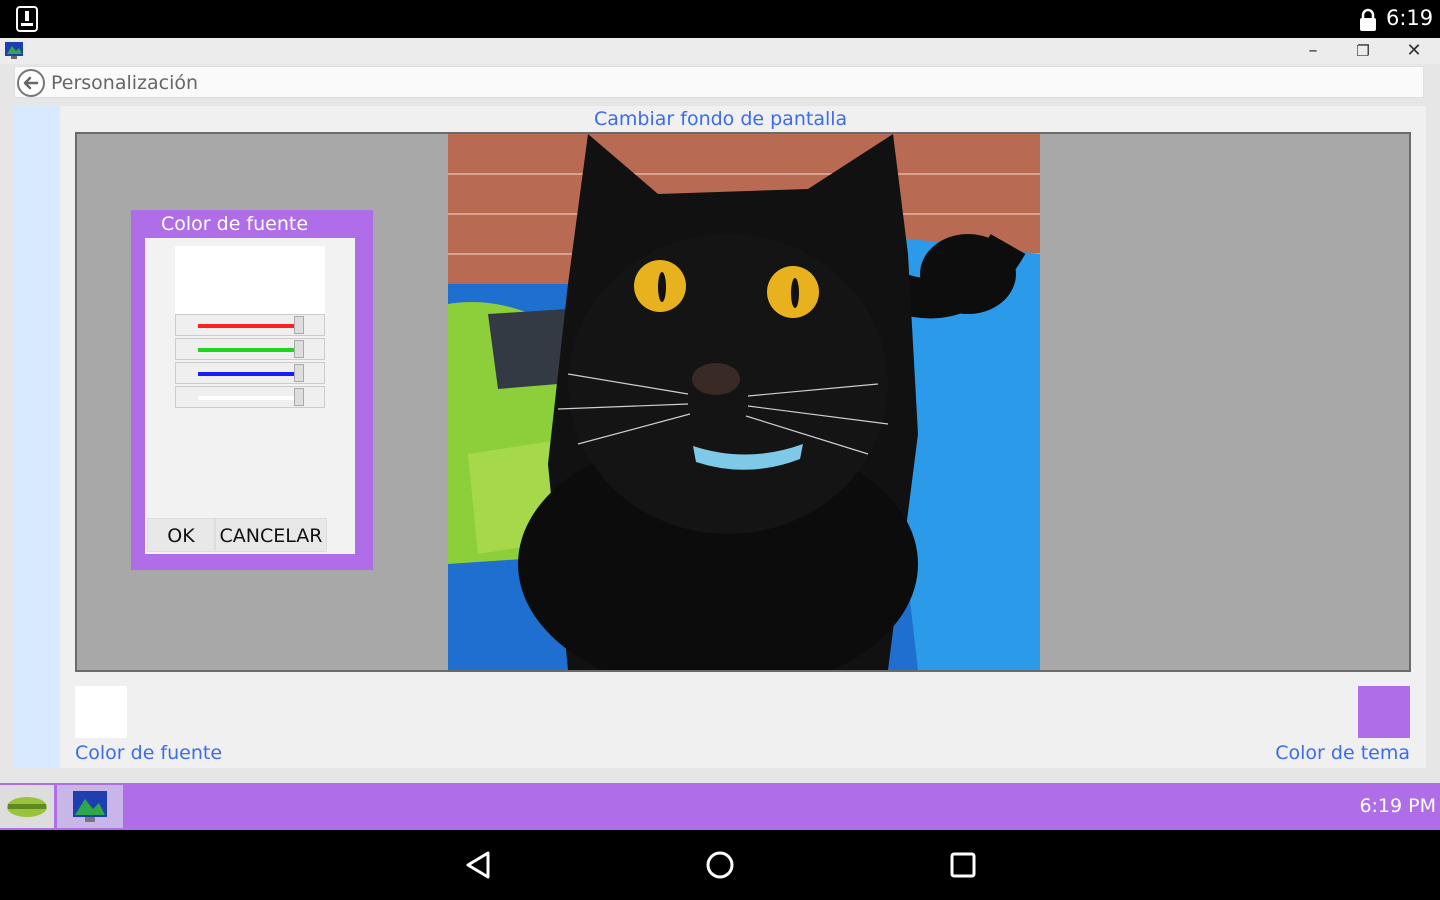 The width and height of the screenshot is (1440, 900). I want to click on navigation-bar, so click(720, 865).